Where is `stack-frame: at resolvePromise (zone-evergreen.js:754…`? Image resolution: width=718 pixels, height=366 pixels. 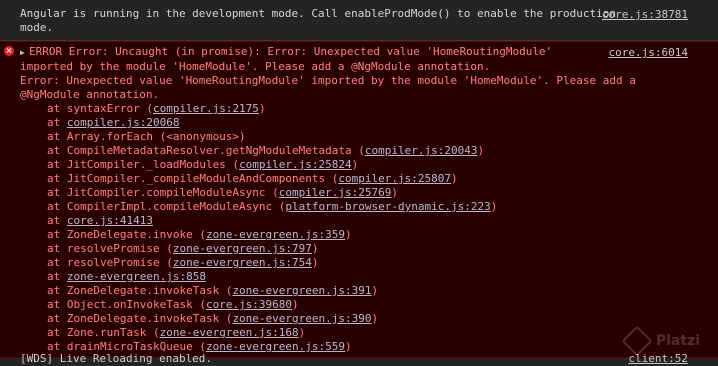
stack-frame: at resolvePromise (zone-evergreen.js:754… is located at coordinates (359, 263).